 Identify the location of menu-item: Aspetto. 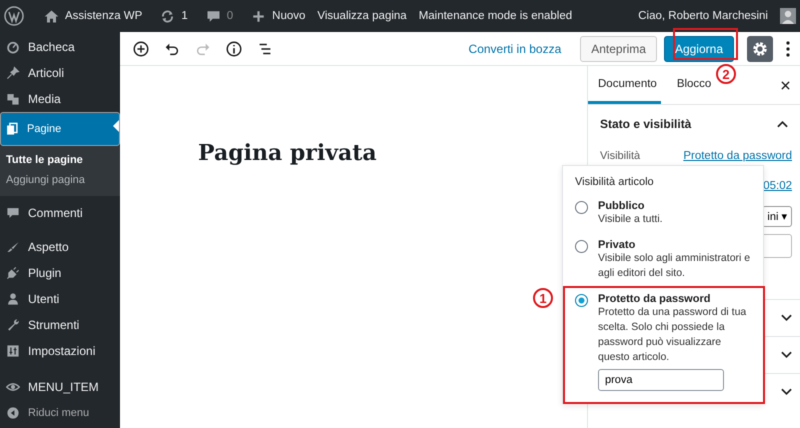
(60, 247).